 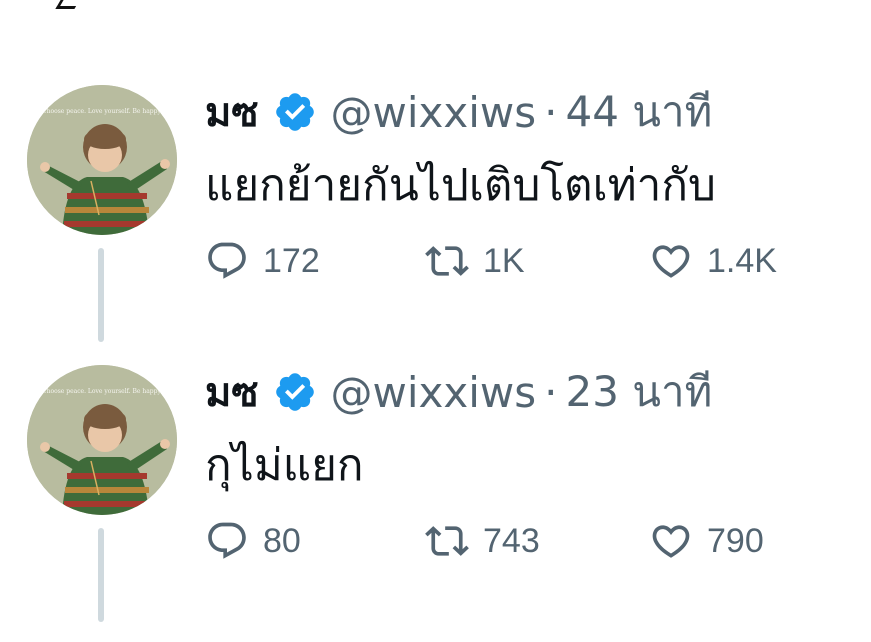 I want to click on tweet-actions: 80 743 790, so click(x=515, y=541).